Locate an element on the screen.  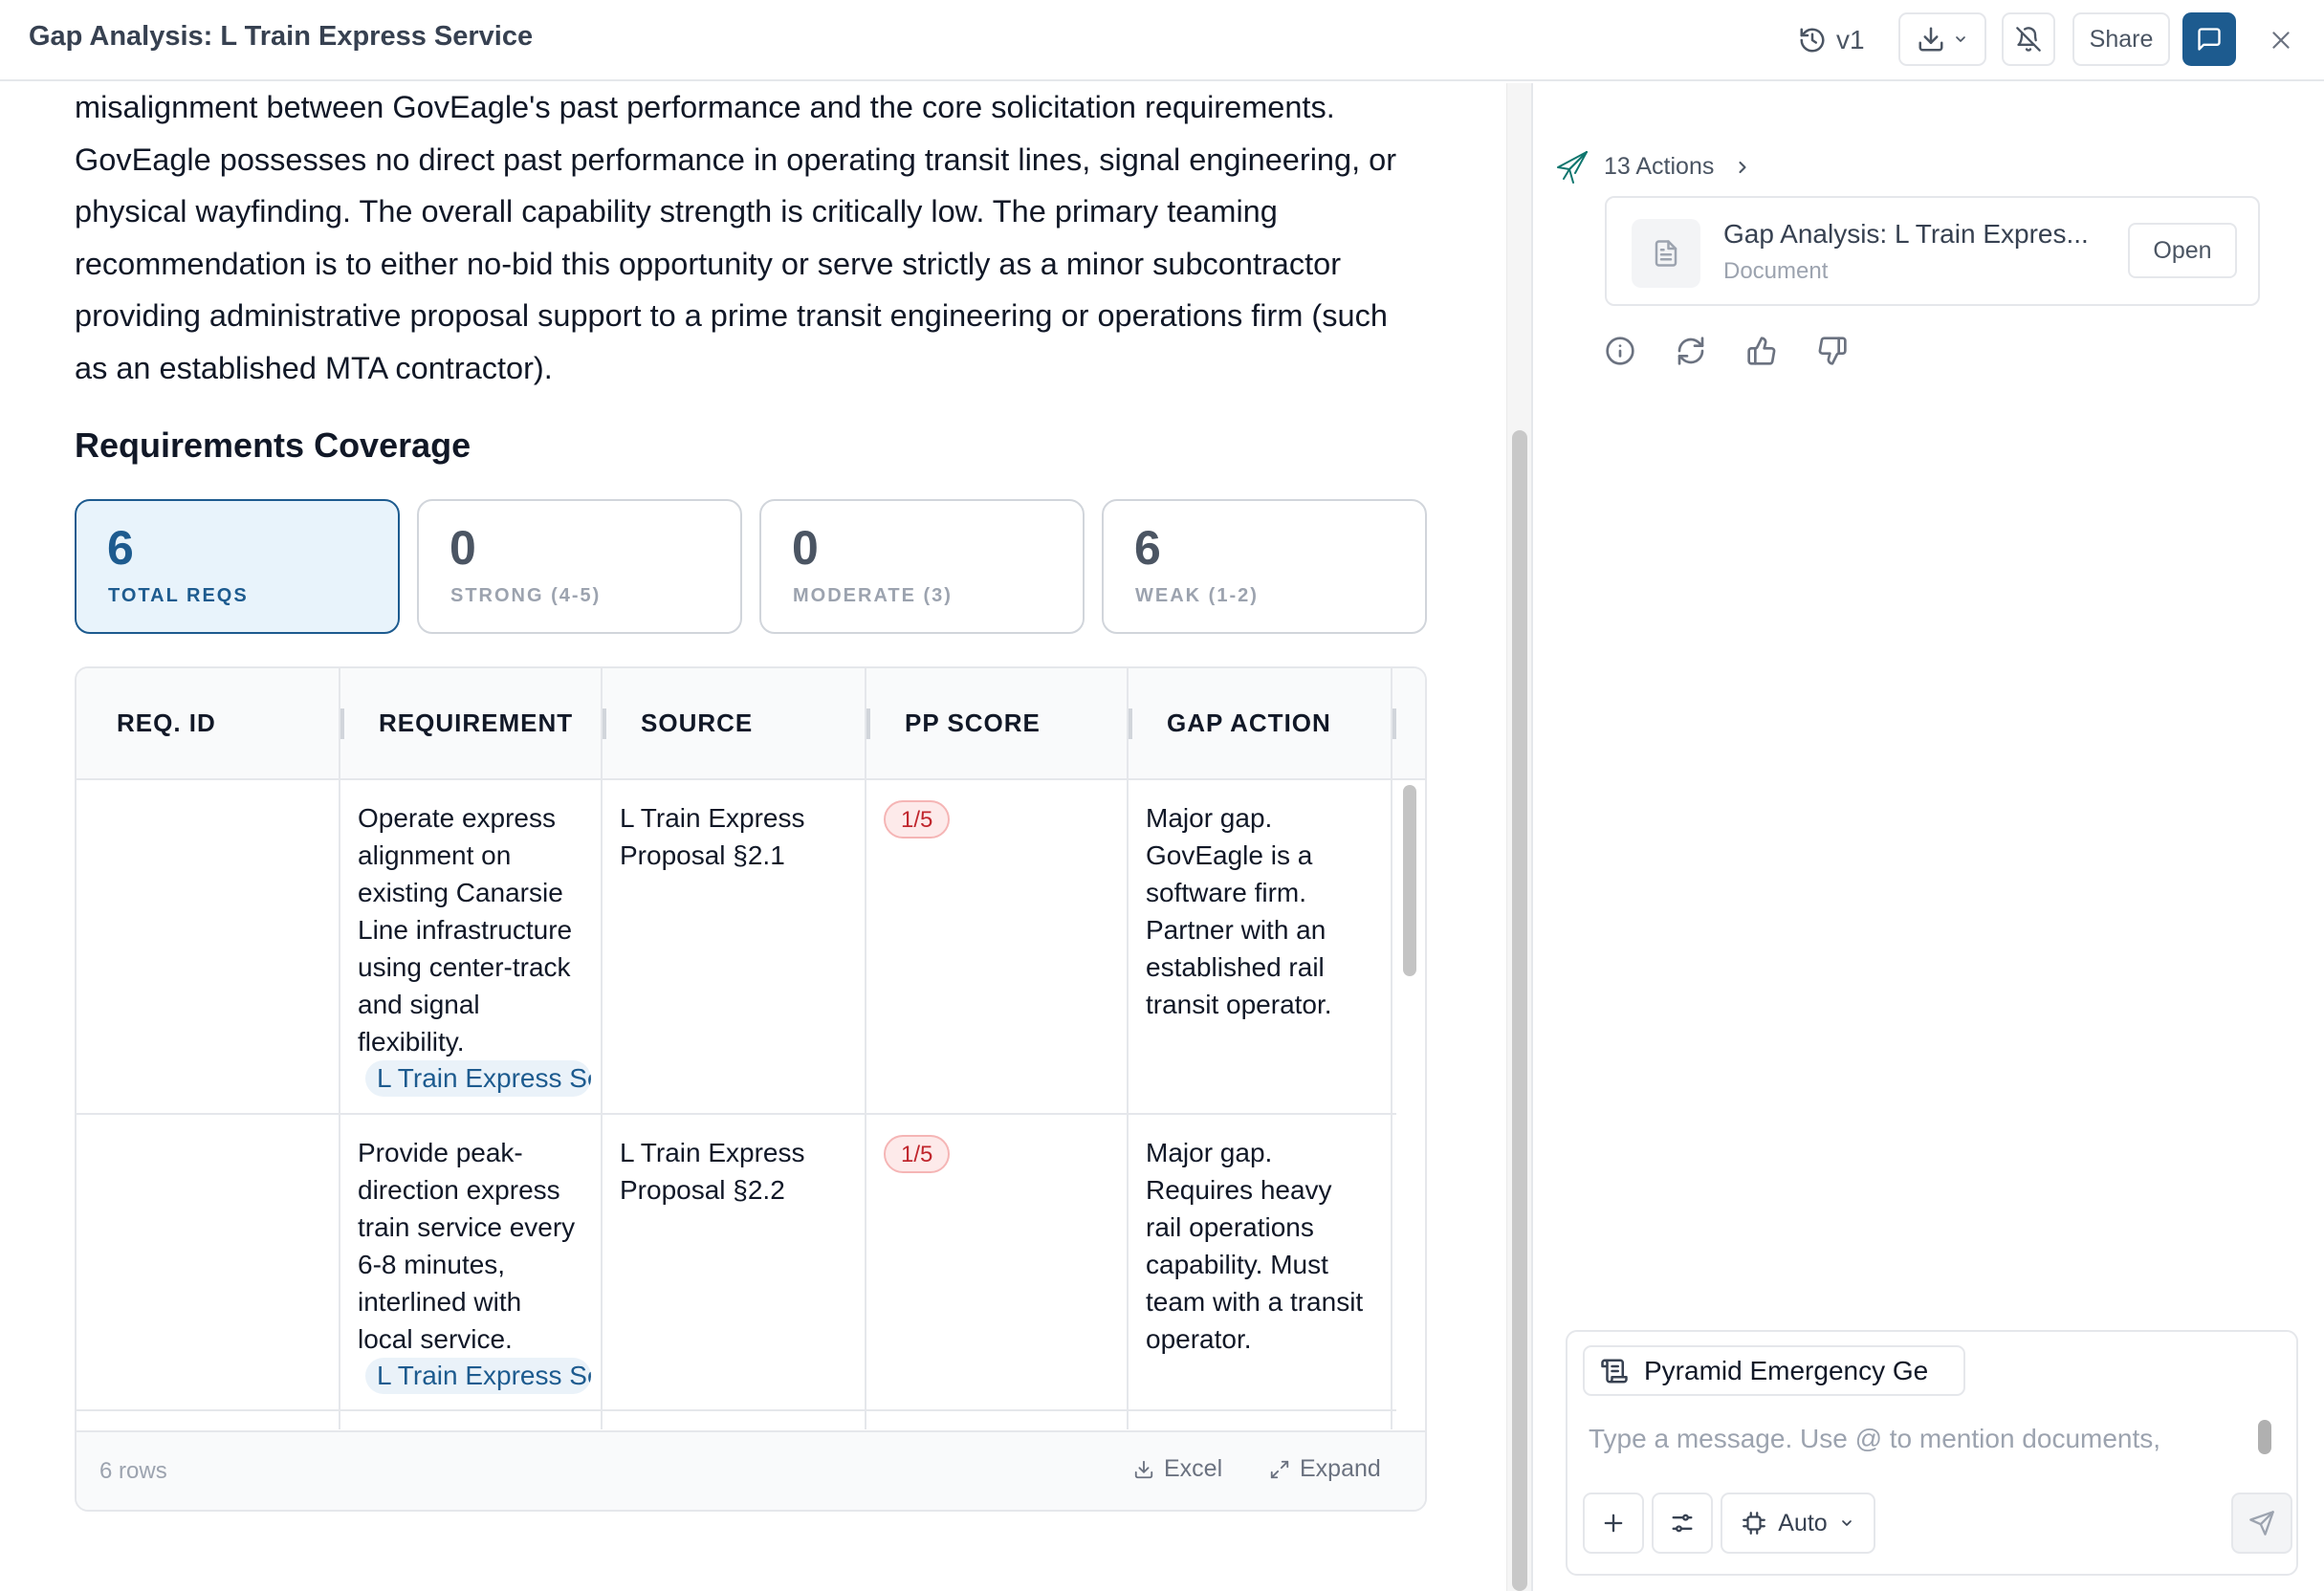
document-scrollbar is located at coordinates (1519, 837).